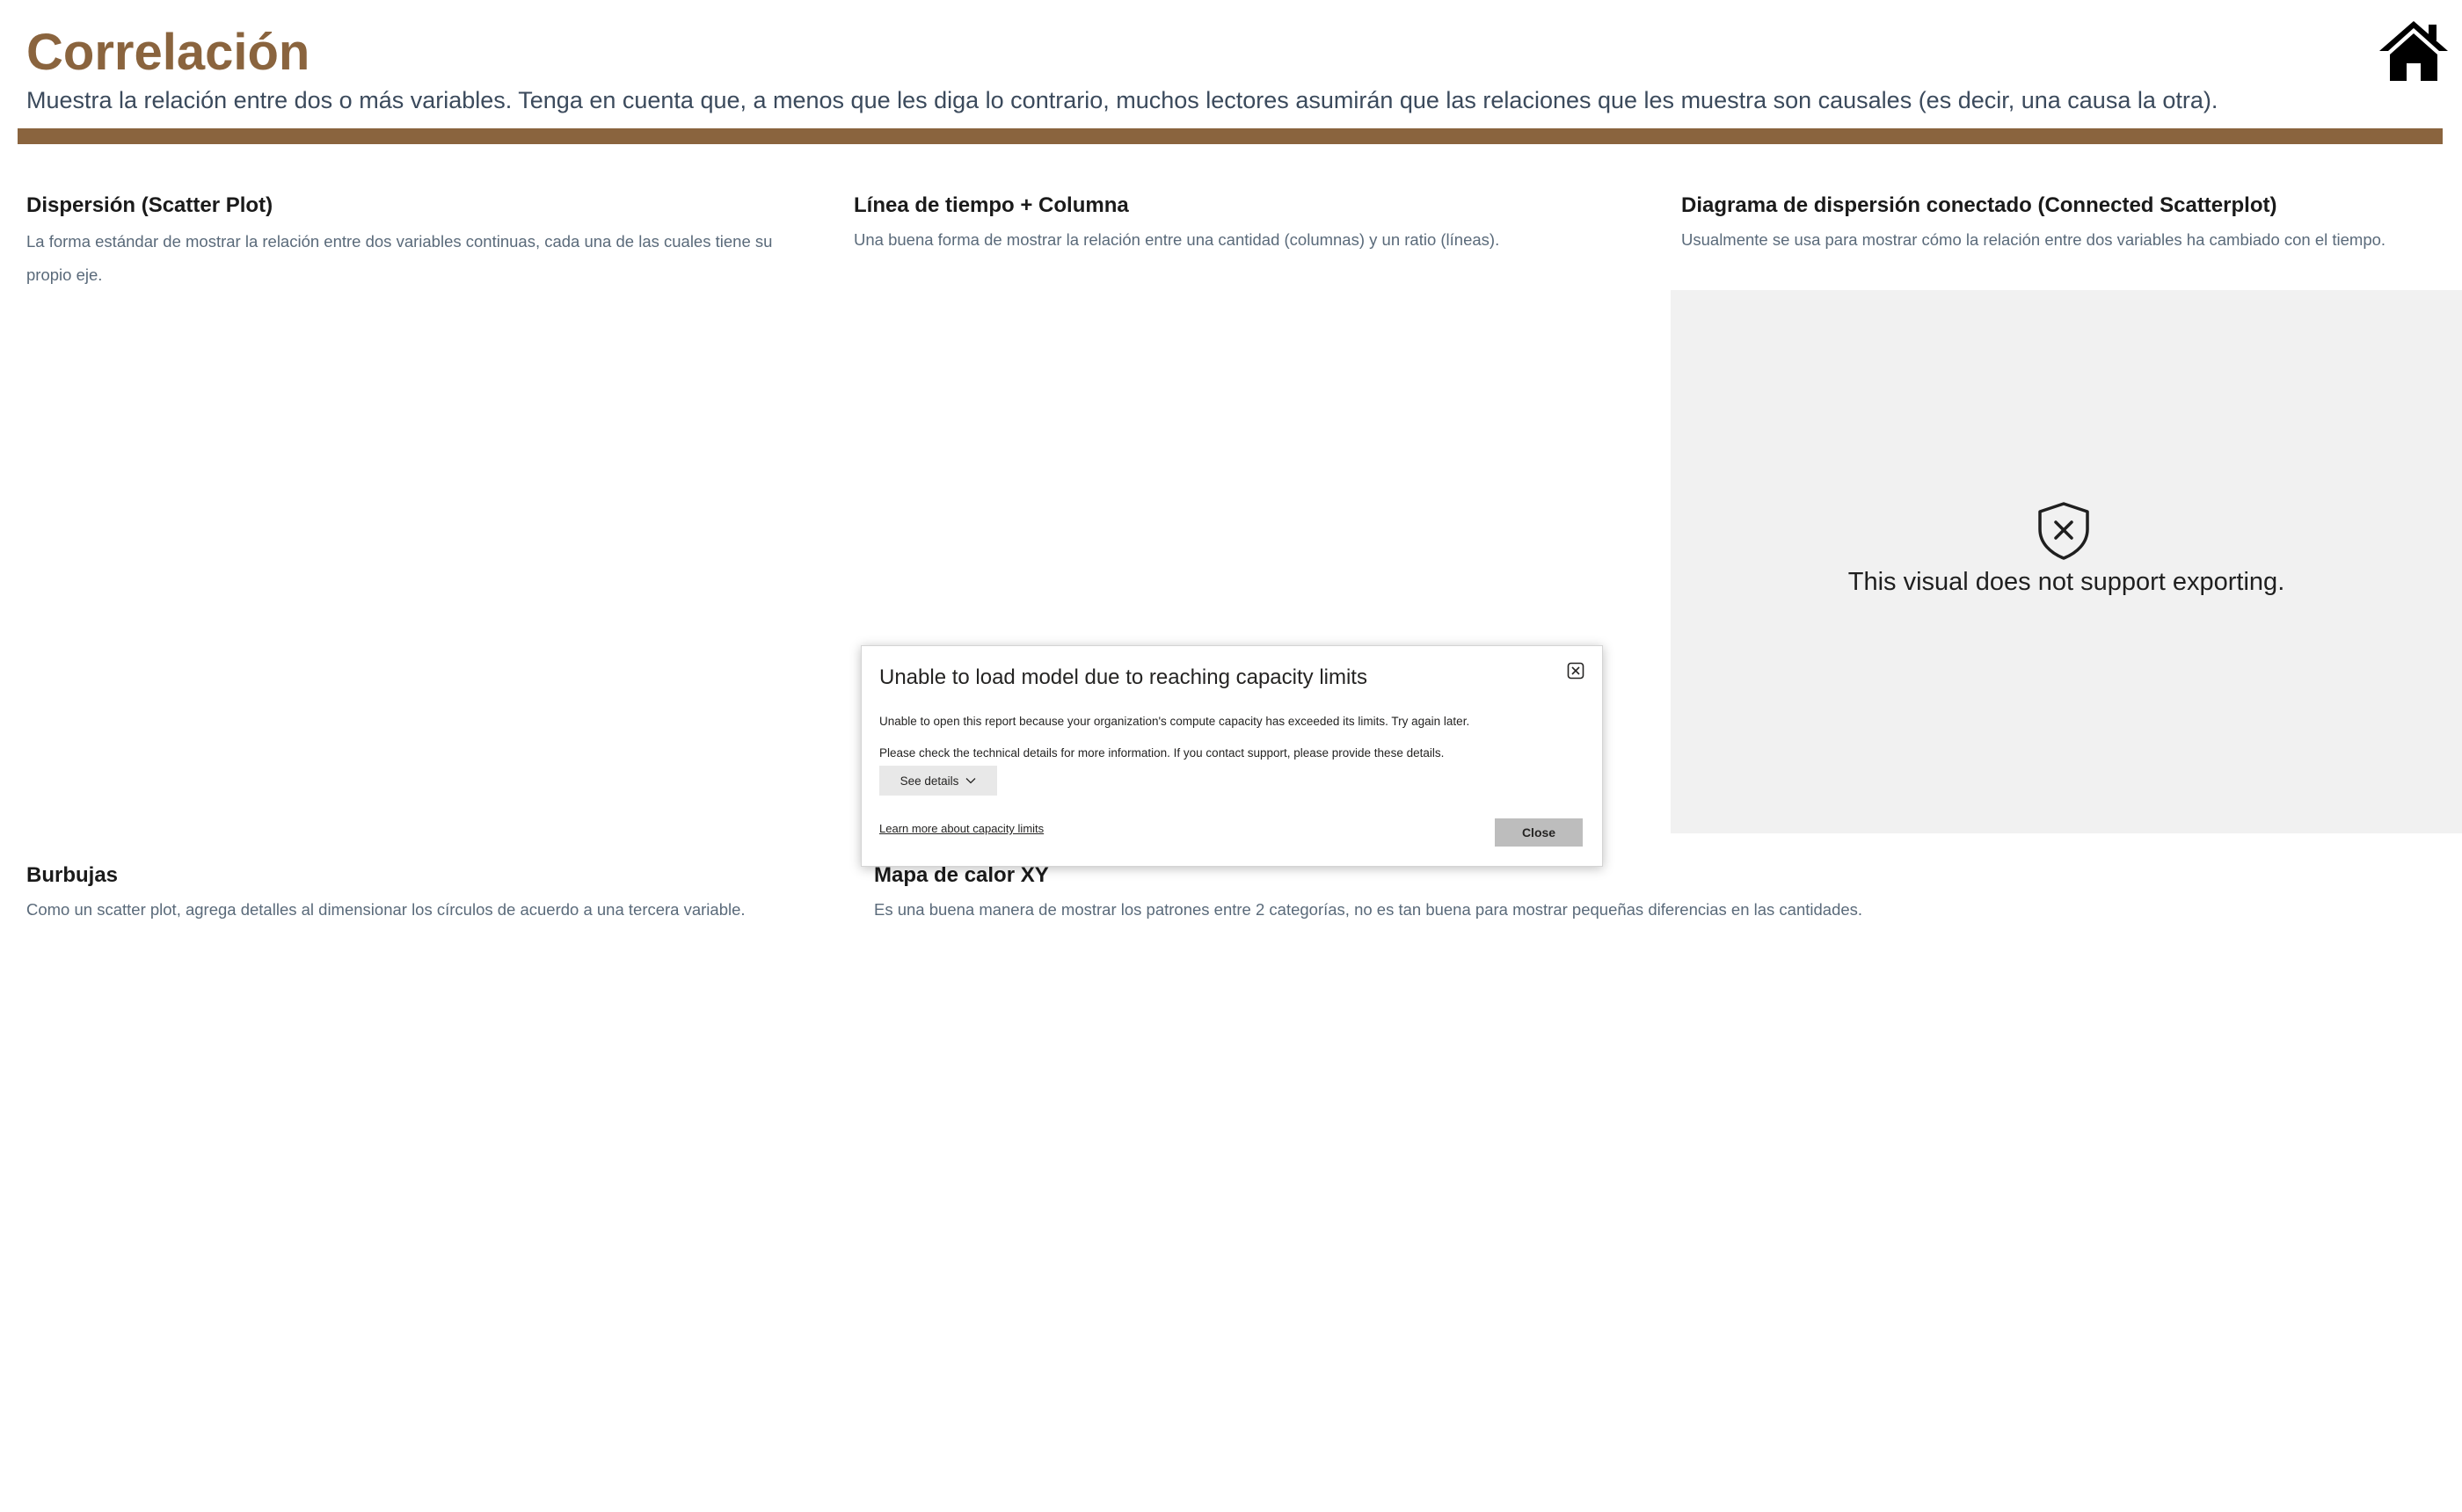 Image resolution: width=2462 pixels, height=1512 pixels. I want to click on see-details-button: See details, so click(938, 781).